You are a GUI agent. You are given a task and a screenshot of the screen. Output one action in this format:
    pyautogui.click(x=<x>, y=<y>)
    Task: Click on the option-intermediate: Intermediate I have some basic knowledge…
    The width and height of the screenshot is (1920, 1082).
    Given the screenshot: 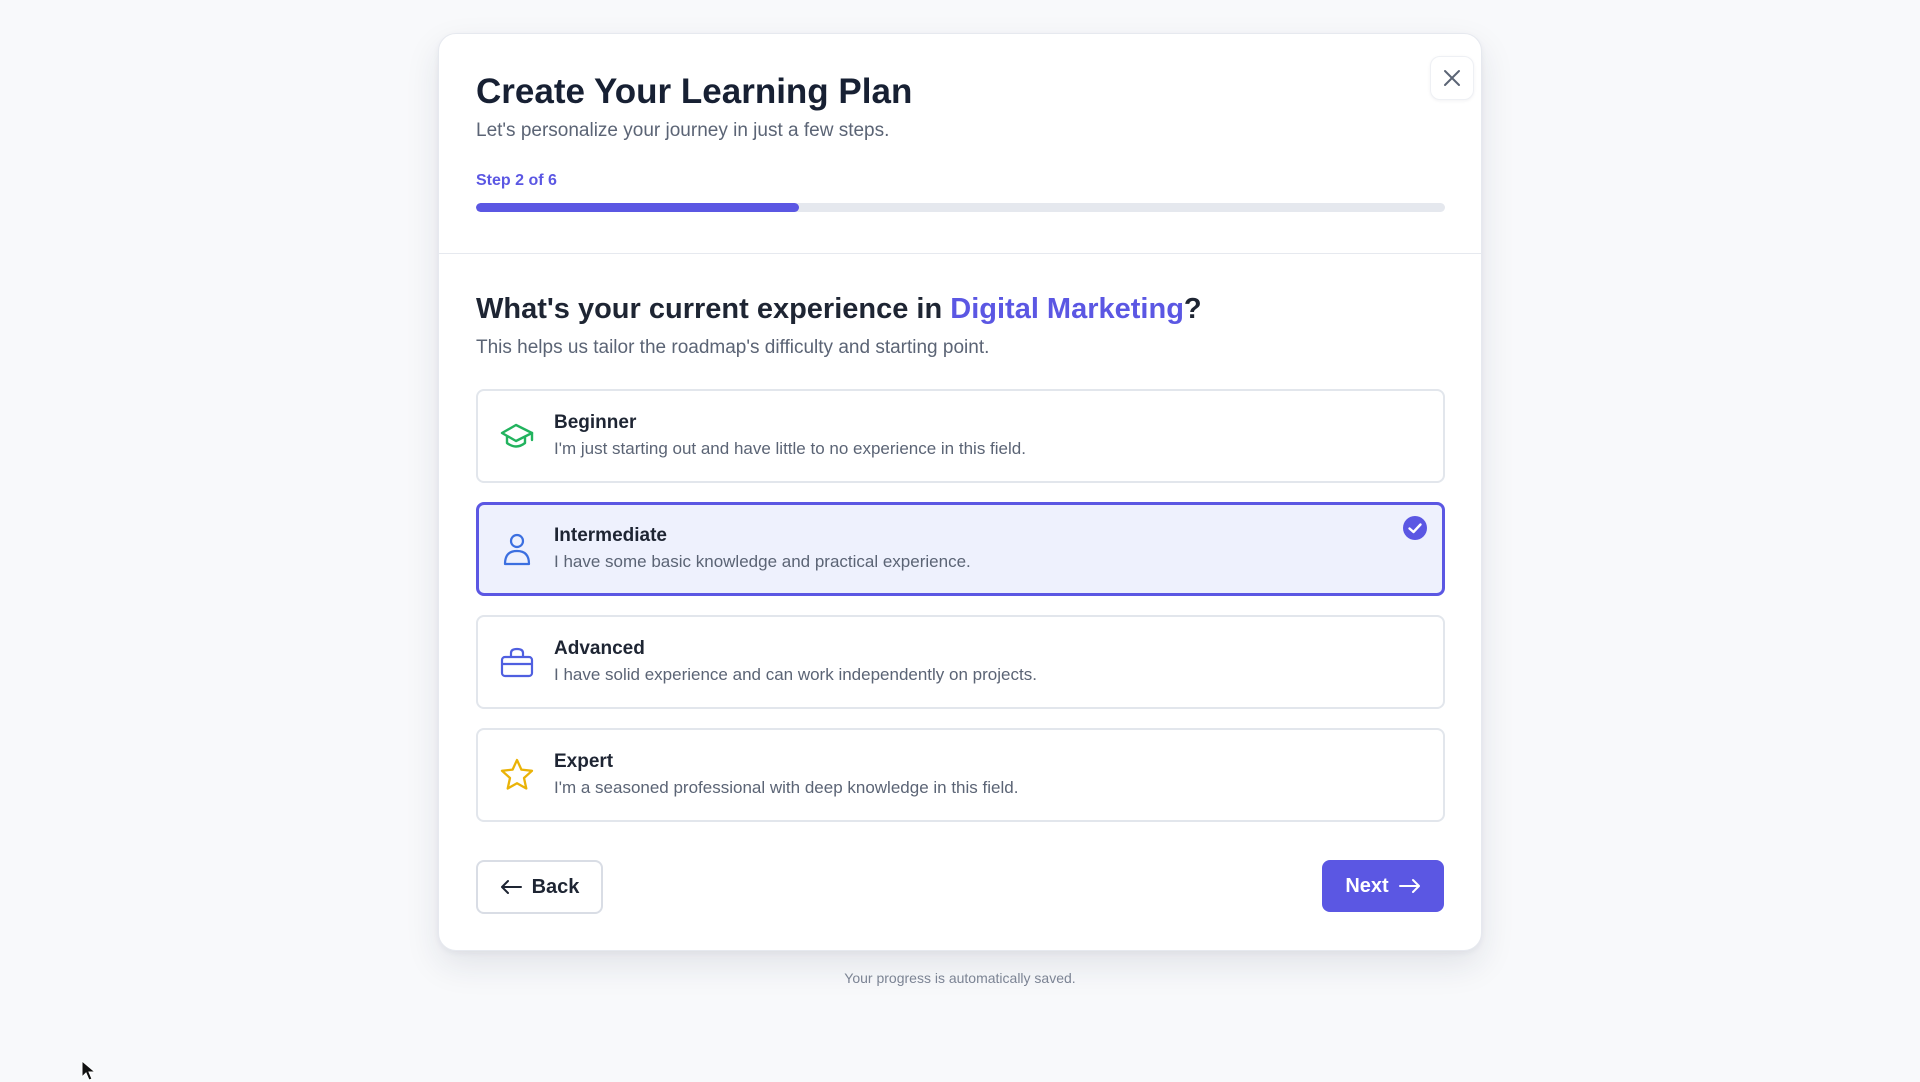 What is the action you would take?
    pyautogui.click(x=960, y=548)
    